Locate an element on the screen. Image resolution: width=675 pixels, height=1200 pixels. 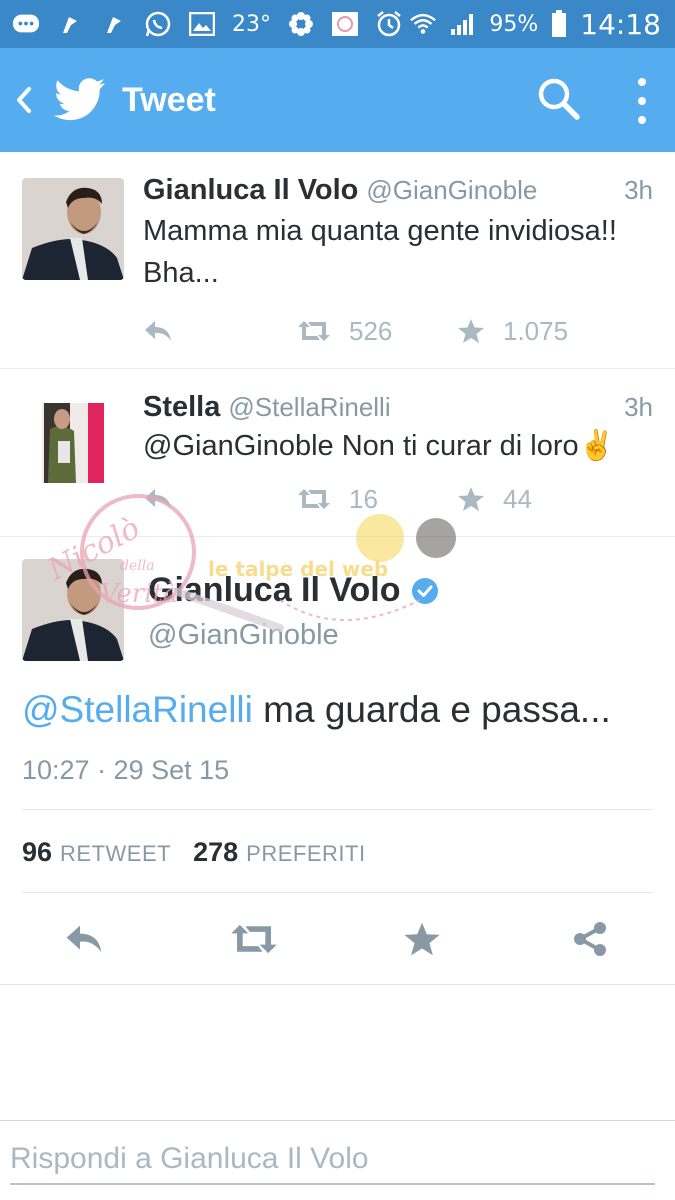
favorite-total: 278 is located at coordinates (215, 852).